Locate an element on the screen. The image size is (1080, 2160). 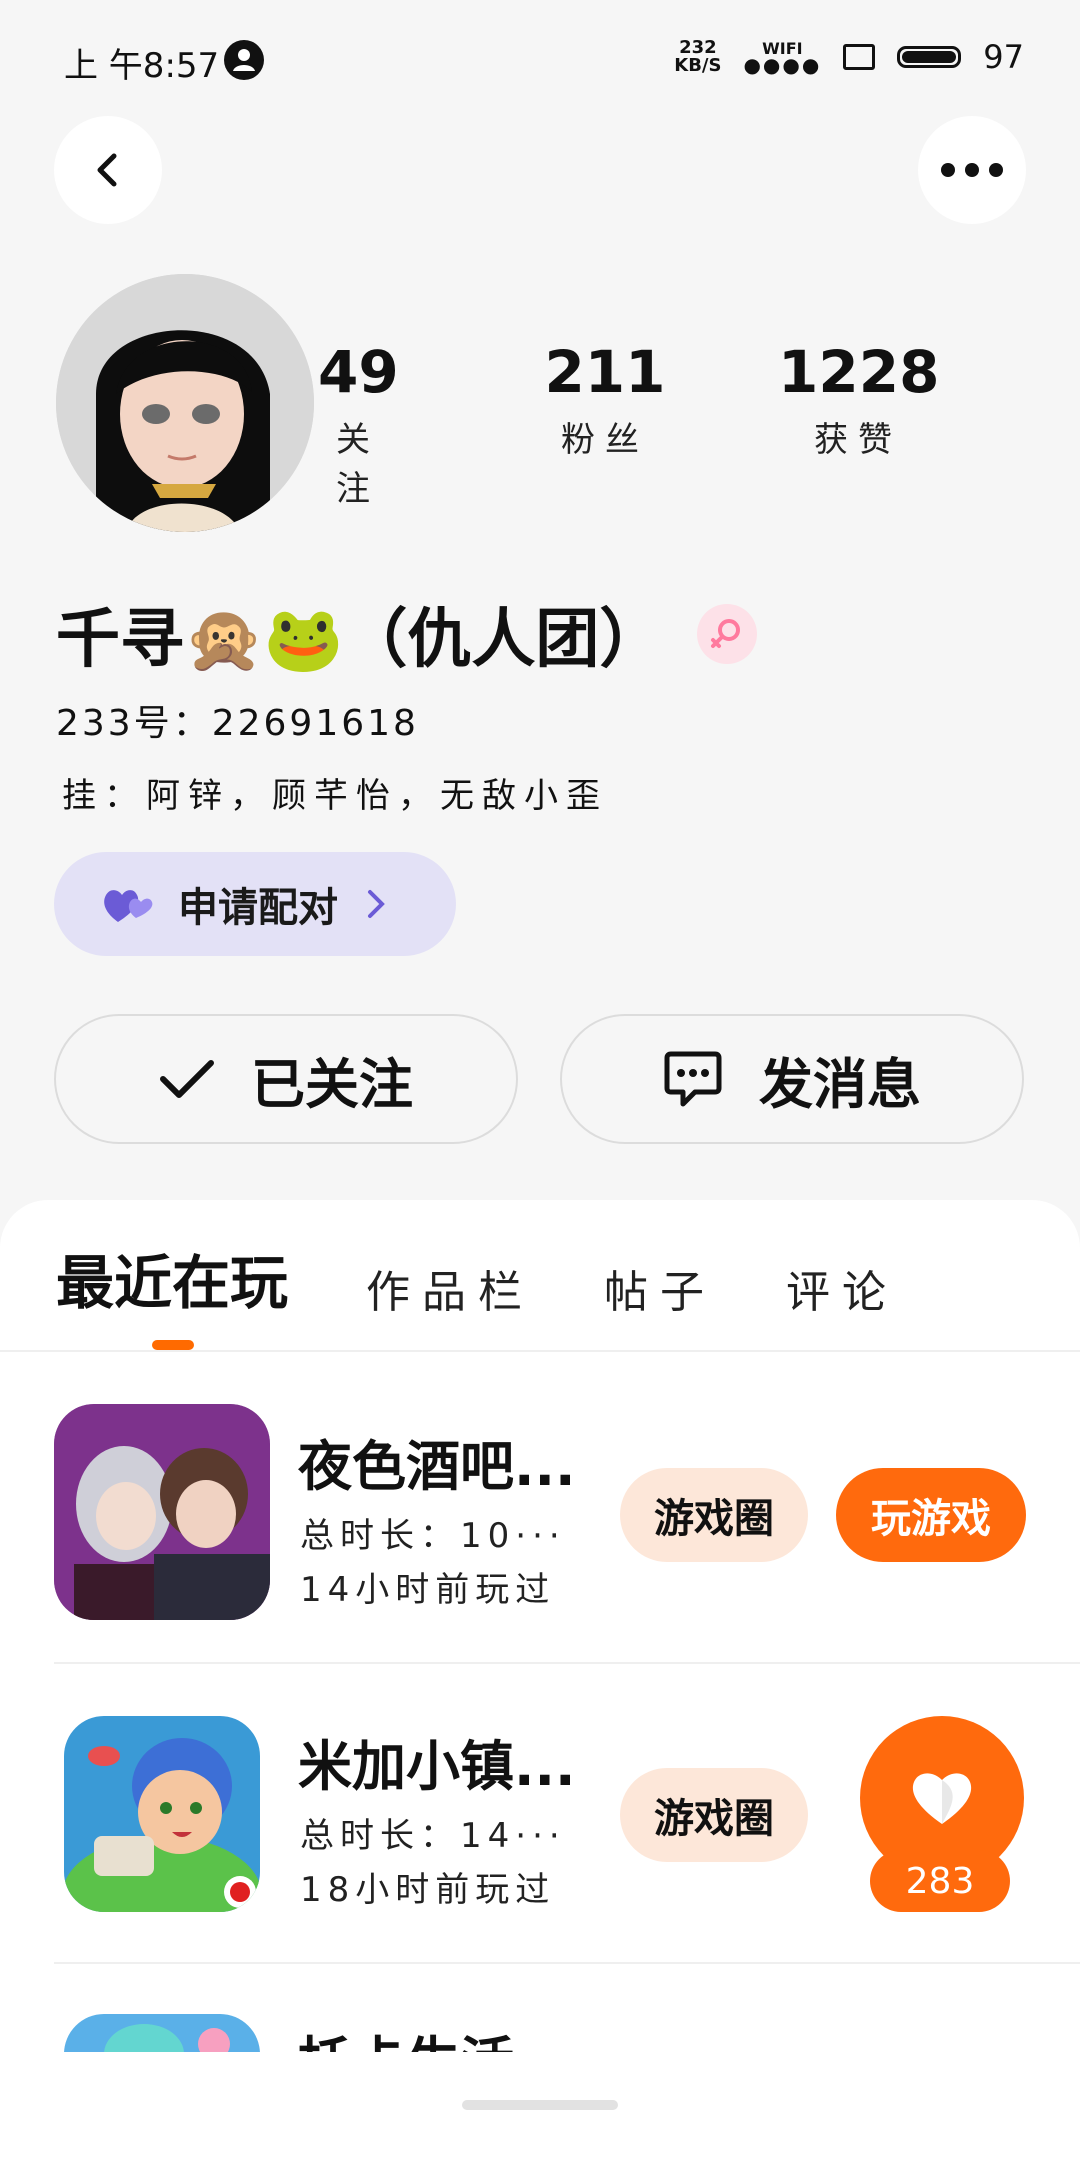
tab-comments: 评论 is located at coordinates (842, 1293).